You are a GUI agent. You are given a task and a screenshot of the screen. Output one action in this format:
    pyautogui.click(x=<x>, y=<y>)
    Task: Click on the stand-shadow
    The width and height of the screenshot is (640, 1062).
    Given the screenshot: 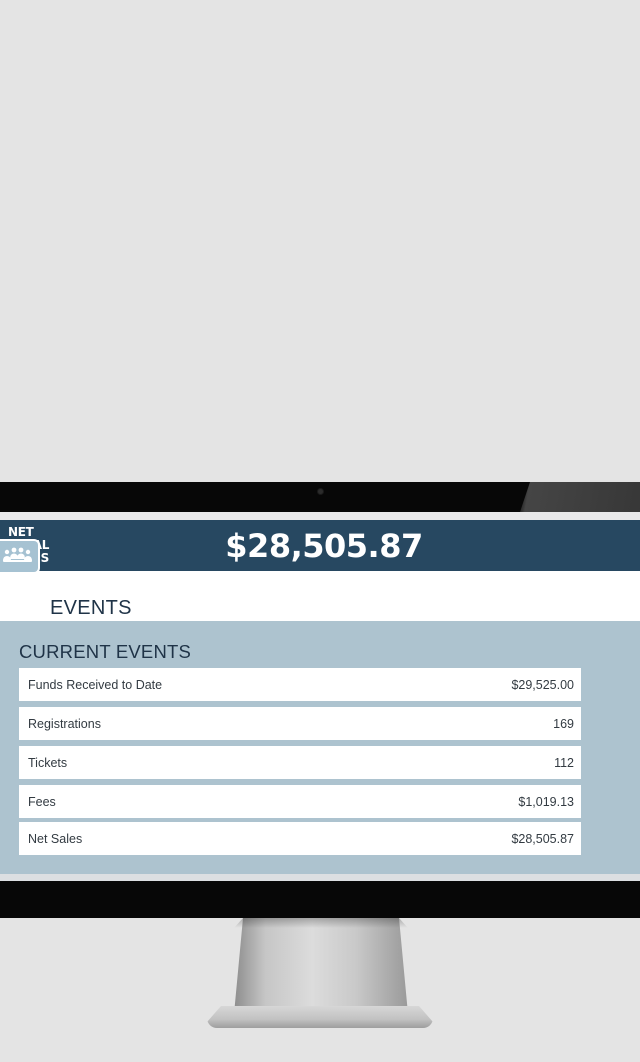 What is the action you would take?
    pyautogui.click(x=321, y=923)
    